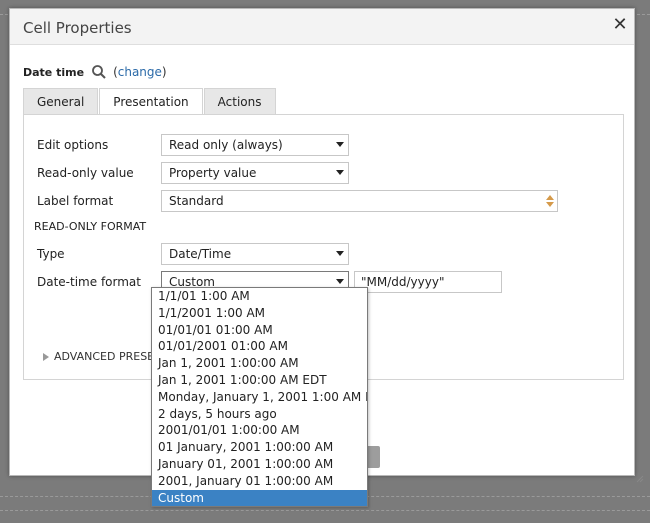 The image size is (650, 523). What do you see at coordinates (259, 447) in the screenshot?
I see `dropdown-option: 01 January, 2001 1:00:00 AM` at bounding box center [259, 447].